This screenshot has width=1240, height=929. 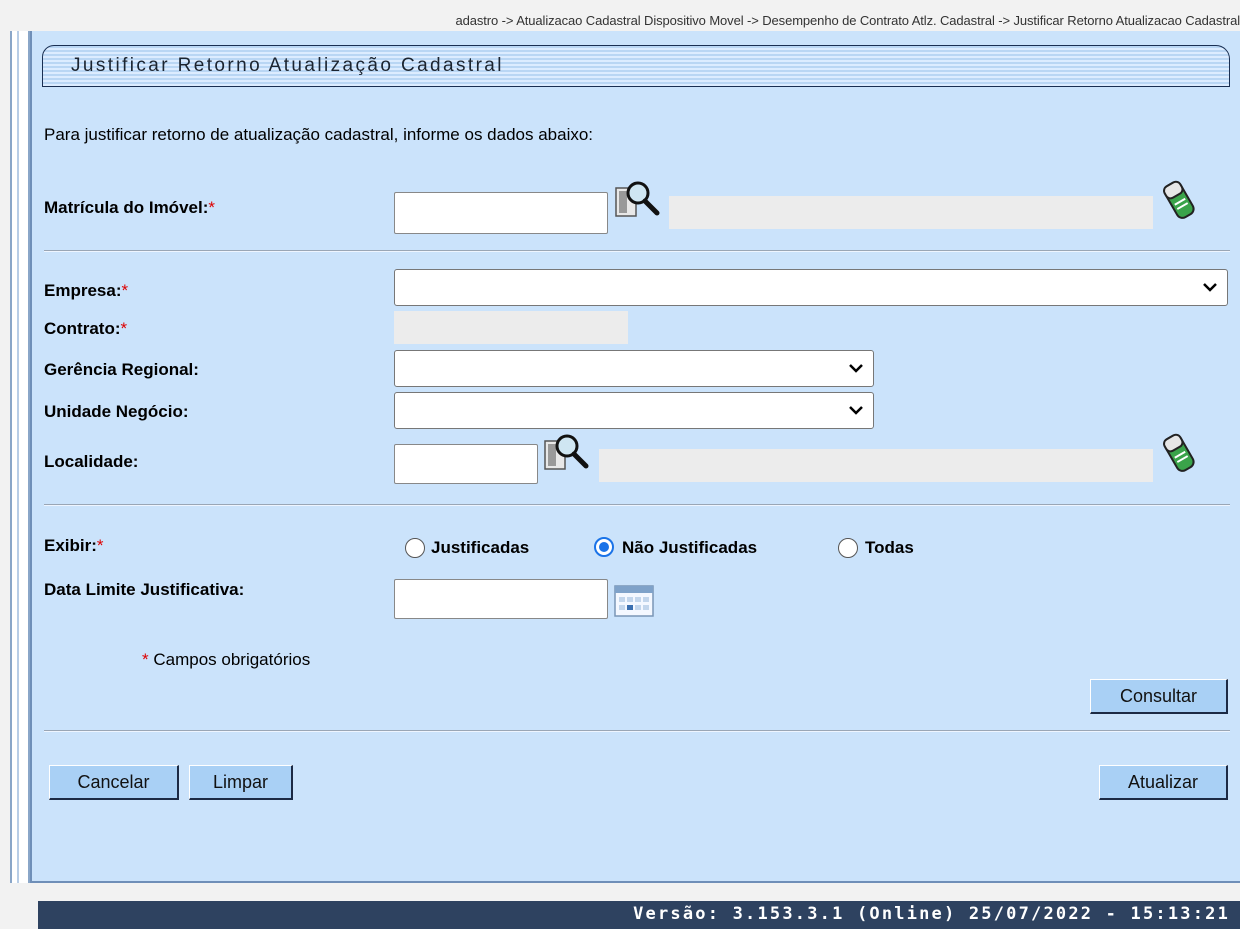 What do you see at coordinates (501, 213) in the screenshot?
I see `matricula-input` at bounding box center [501, 213].